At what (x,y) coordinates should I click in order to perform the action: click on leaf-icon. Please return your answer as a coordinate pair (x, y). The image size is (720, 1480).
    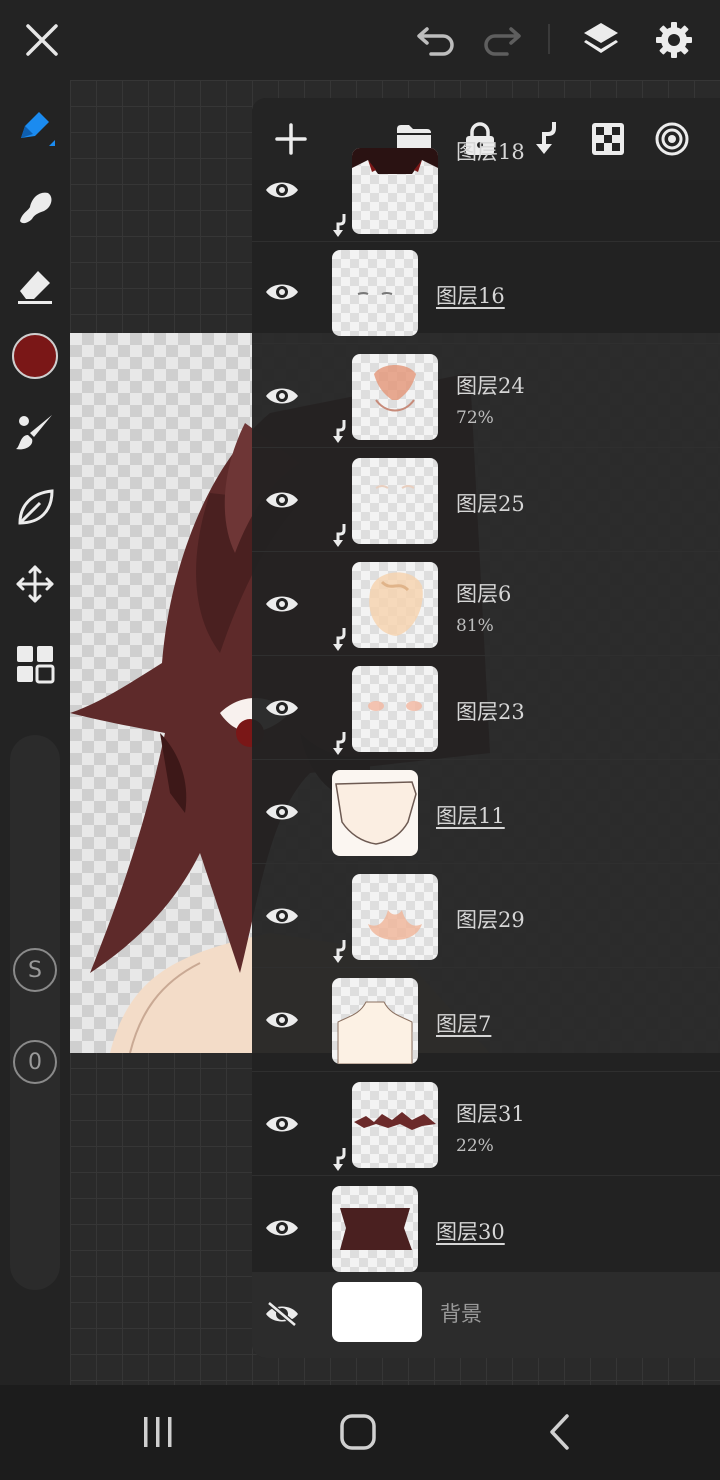
    Looking at the image, I should click on (36, 507).